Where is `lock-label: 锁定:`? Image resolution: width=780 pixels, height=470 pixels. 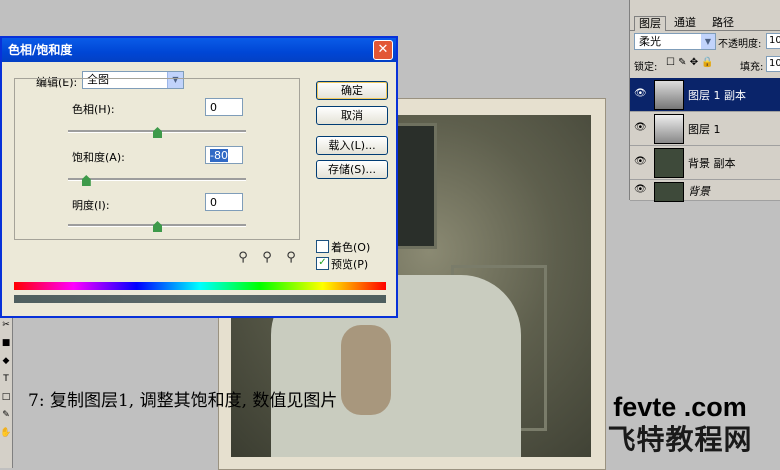 lock-label: 锁定: is located at coordinates (646, 67).